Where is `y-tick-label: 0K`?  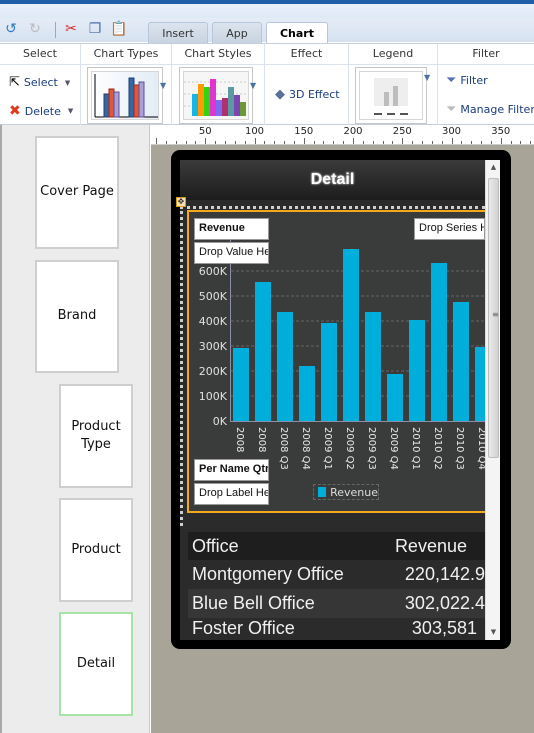 y-tick-label: 0K is located at coordinates (220, 421).